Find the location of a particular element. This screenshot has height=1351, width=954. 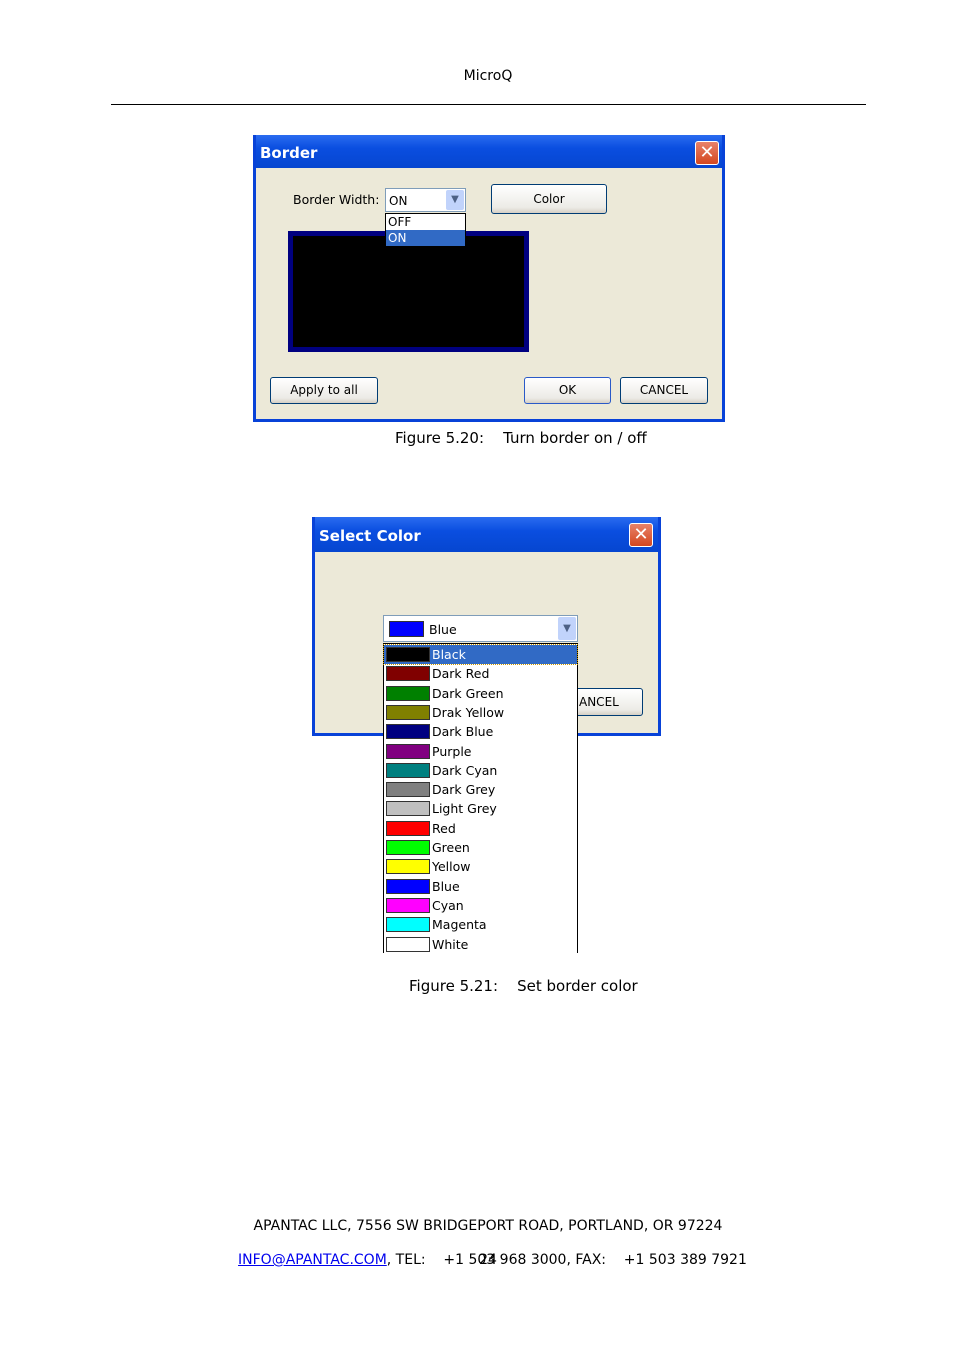

figure-caption: Figure 5.20: Turn border on / off is located at coordinates (521, 438).